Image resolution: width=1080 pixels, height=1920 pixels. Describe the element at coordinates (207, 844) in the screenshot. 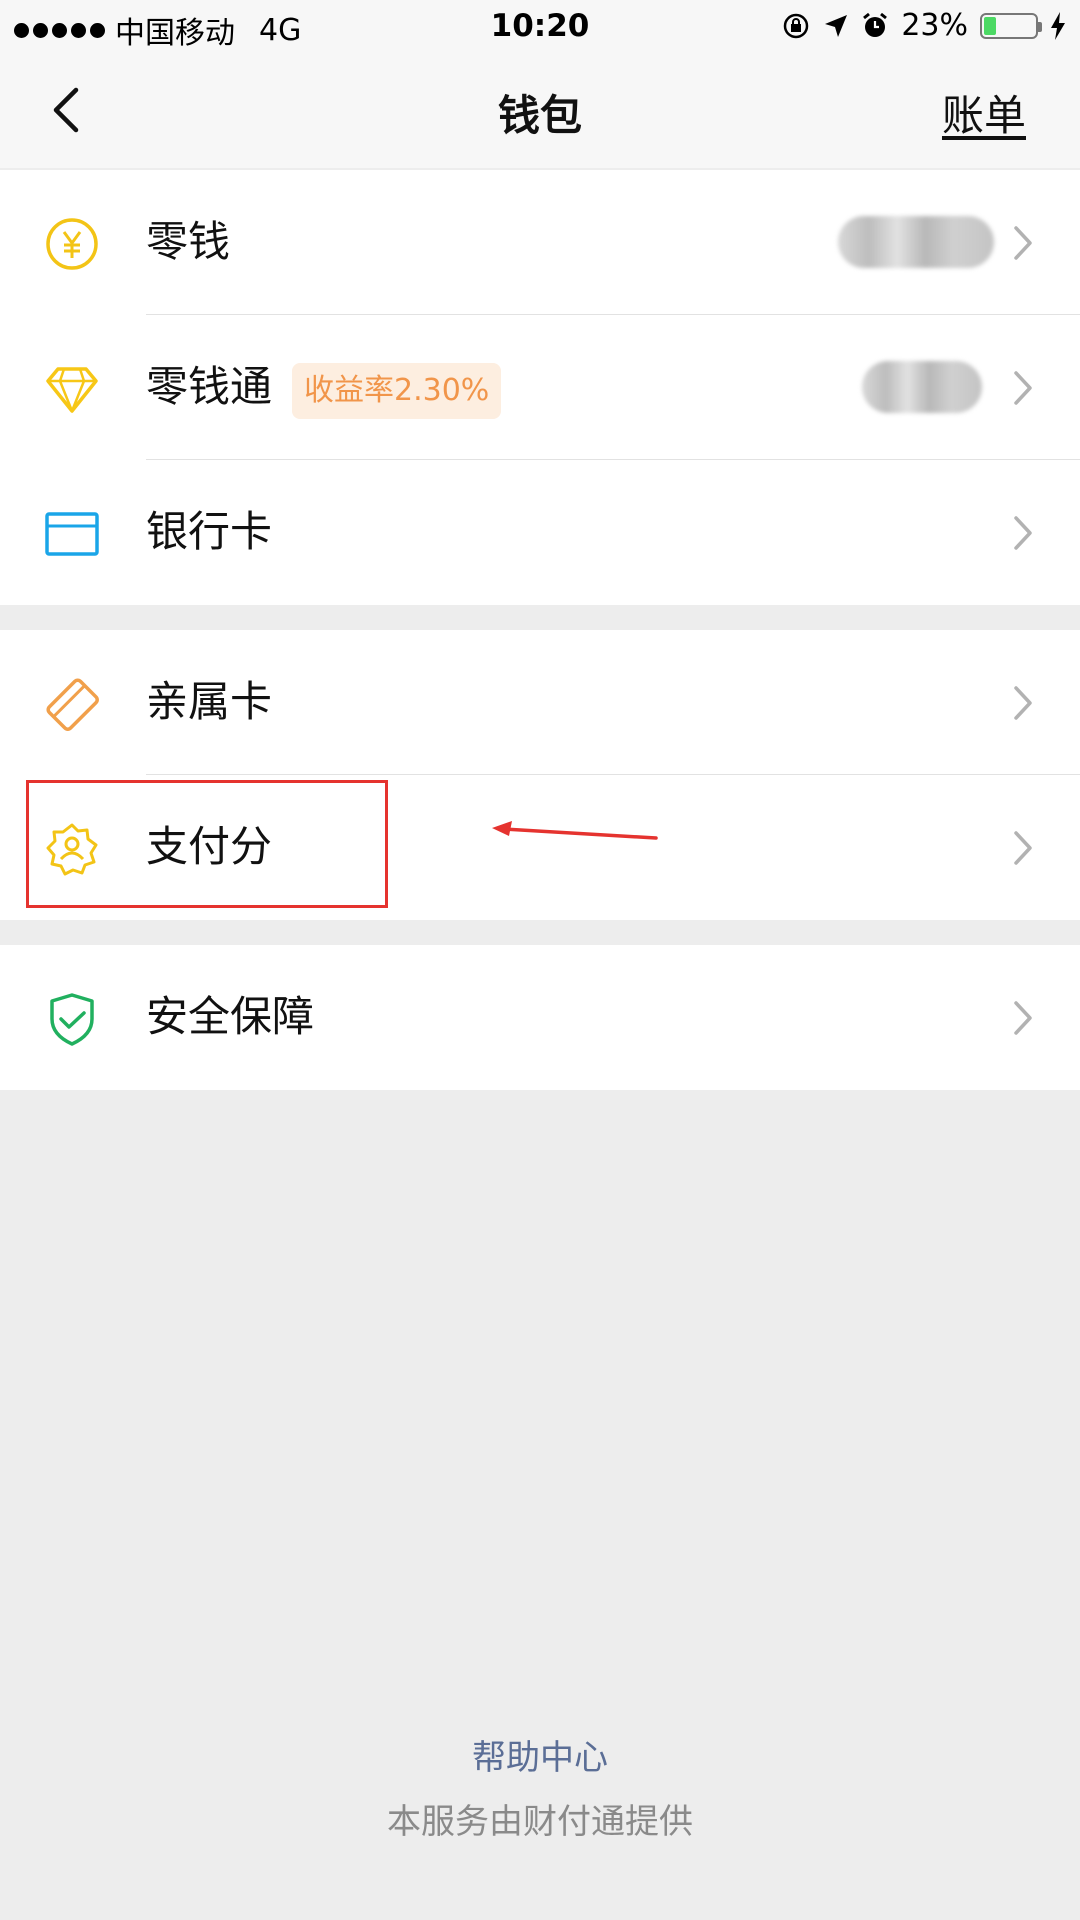

I see `annotation-highlight-box` at that location.